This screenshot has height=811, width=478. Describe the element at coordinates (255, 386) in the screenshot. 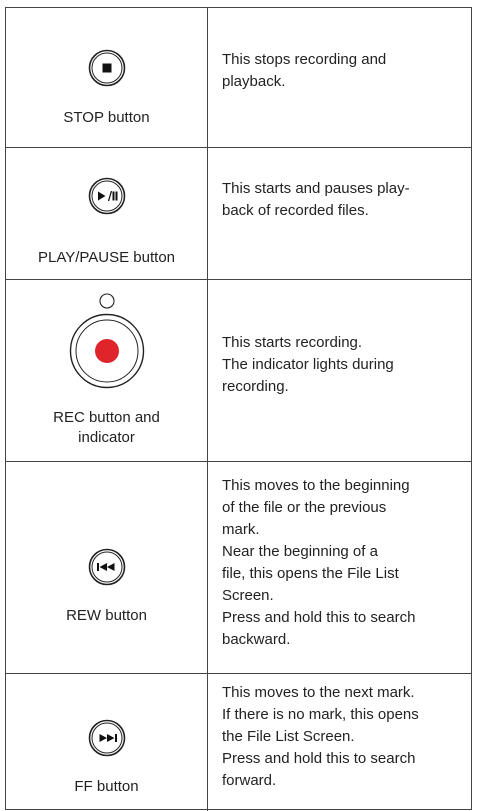

I see `desc-line: recording.` at that location.